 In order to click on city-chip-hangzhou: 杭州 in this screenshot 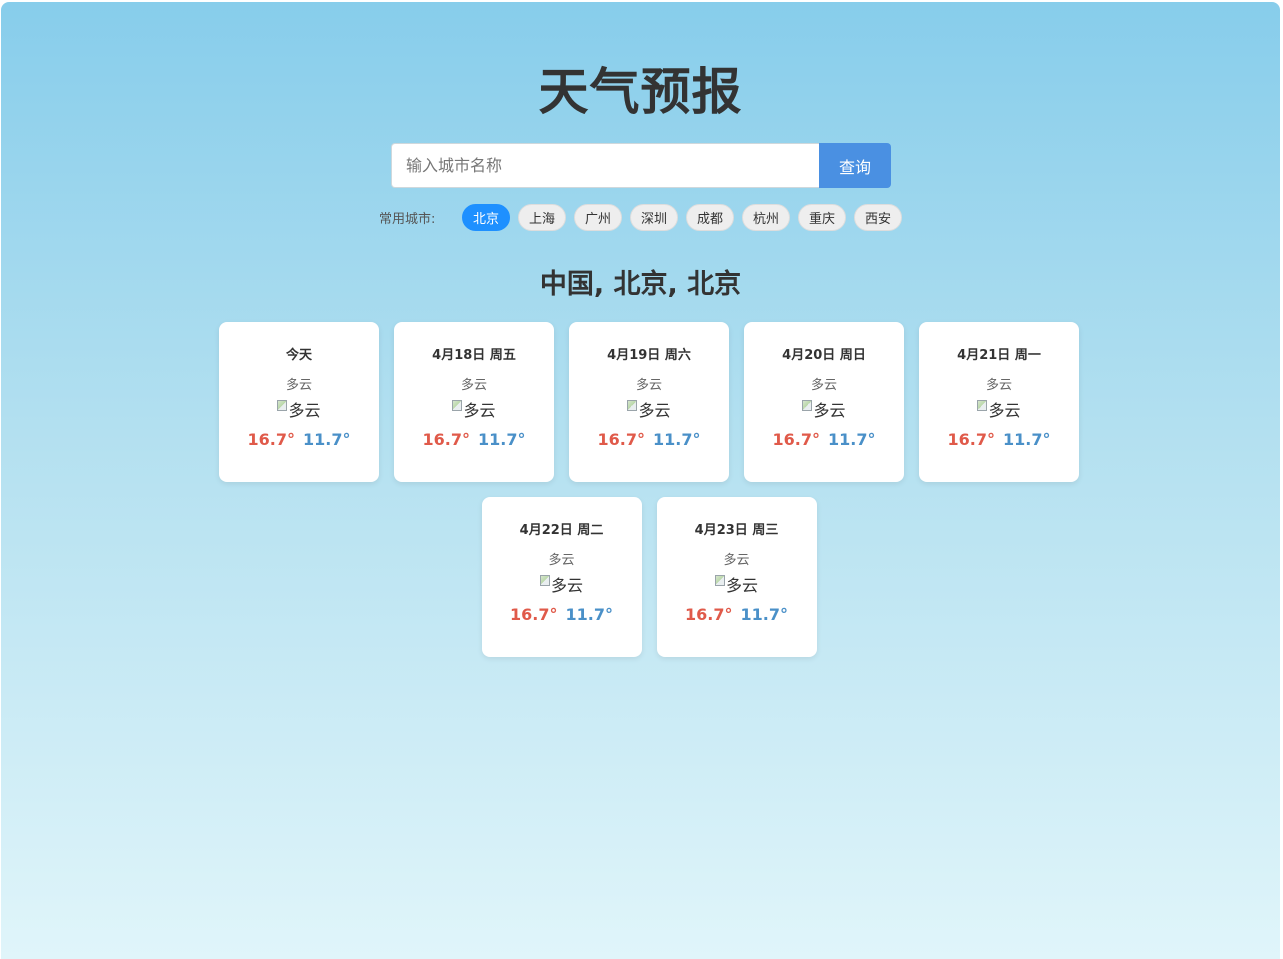, I will do `click(766, 217)`.